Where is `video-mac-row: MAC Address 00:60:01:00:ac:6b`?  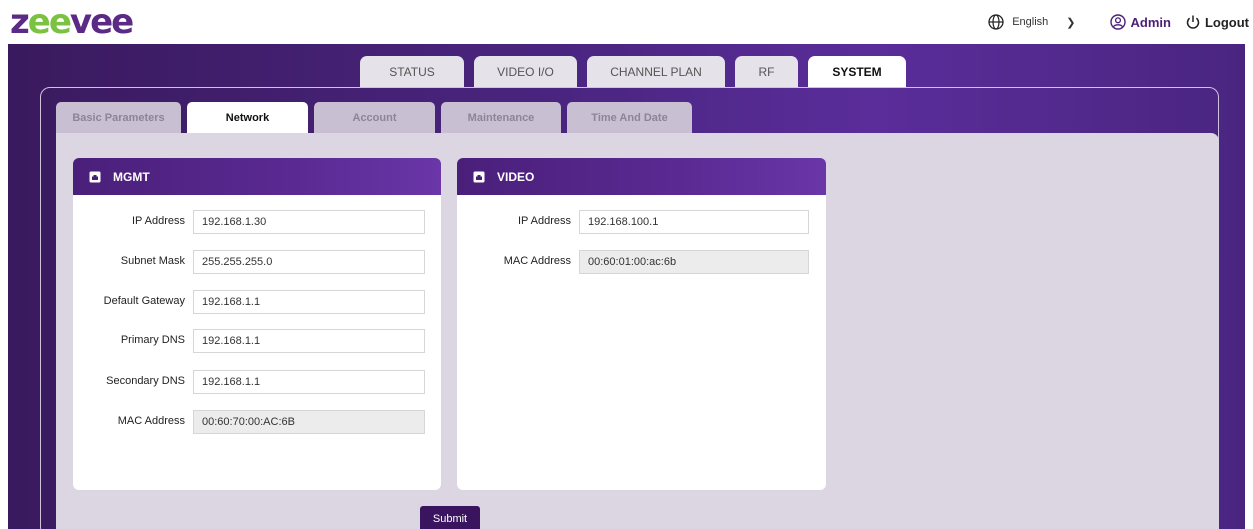 video-mac-row: MAC Address 00:60:01:00:ac:6b is located at coordinates (656, 262).